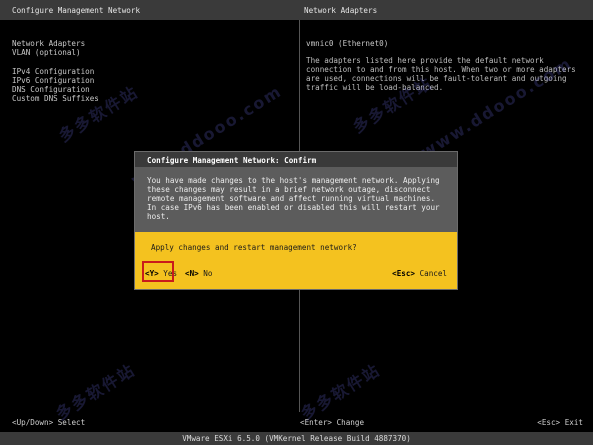 The height and width of the screenshot is (445, 593). Describe the element at coordinates (55, 98) in the screenshot. I see `menu-item-dns-suffixes: Custom DNS Suffixes` at that location.